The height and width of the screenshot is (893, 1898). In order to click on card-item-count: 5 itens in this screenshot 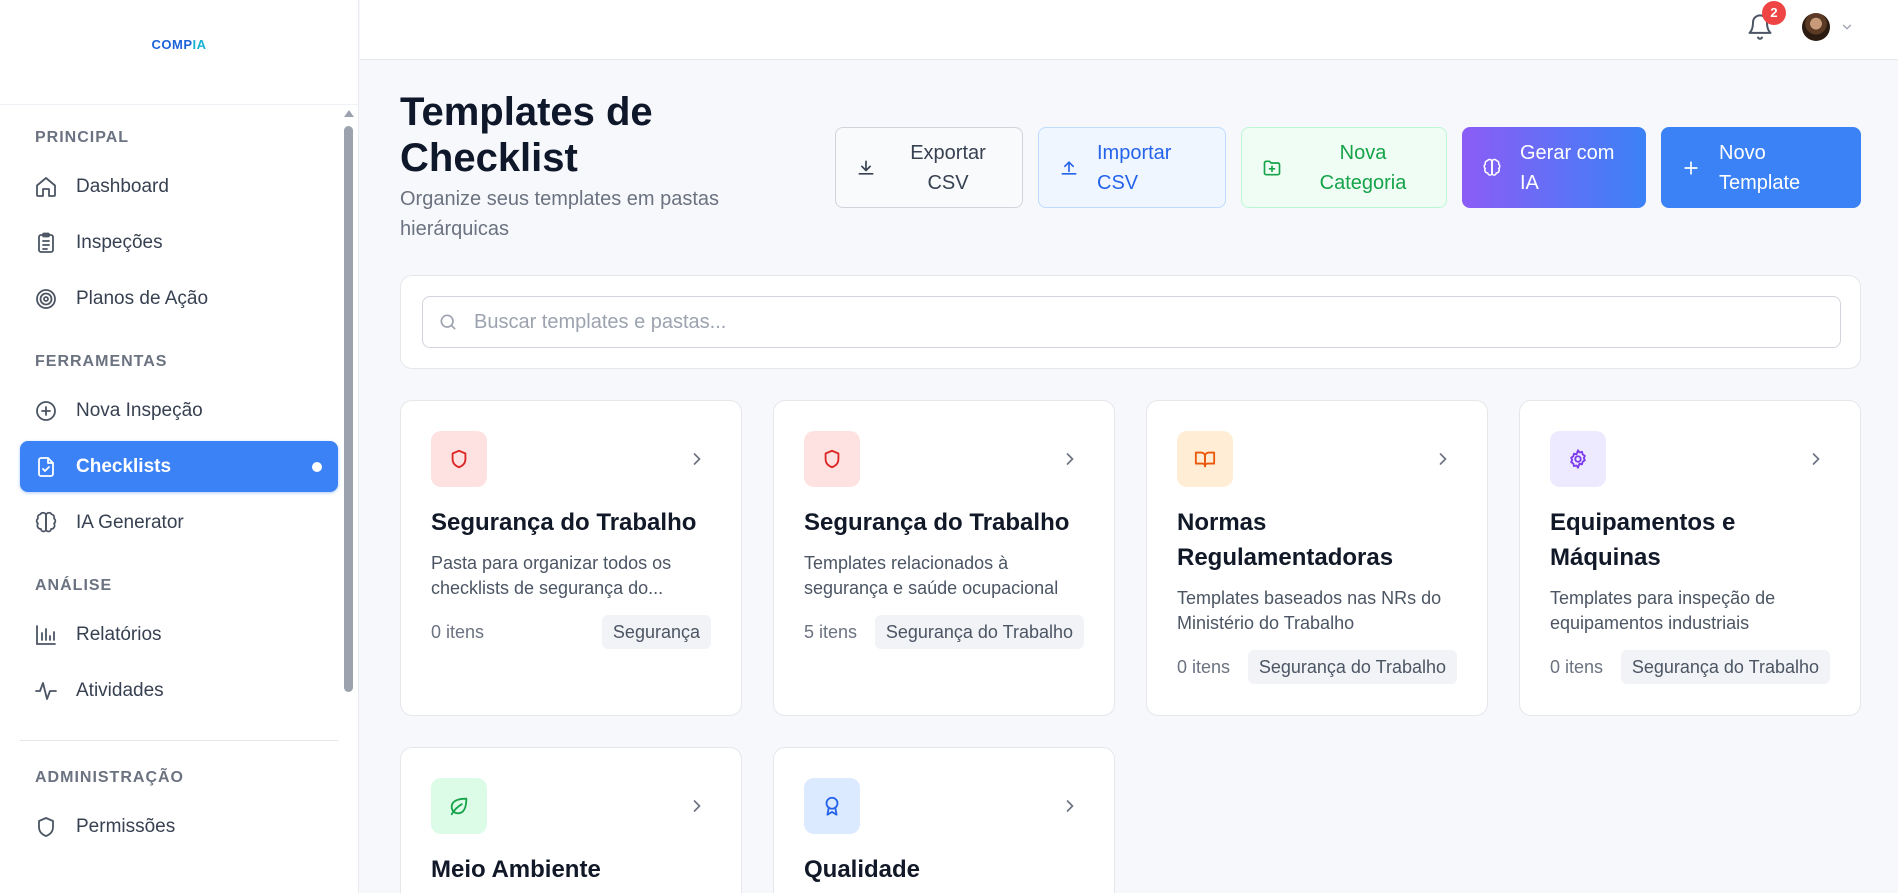, I will do `click(831, 631)`.